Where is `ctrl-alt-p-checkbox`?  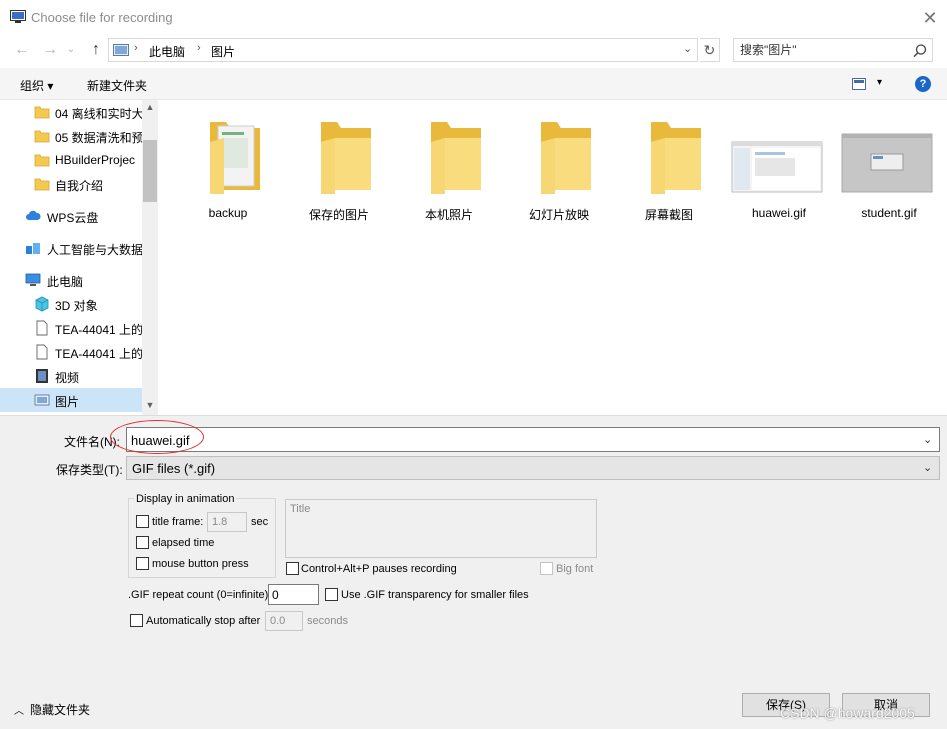
ctrl-alt-p-checkbox is located at coordinates (292, 568).